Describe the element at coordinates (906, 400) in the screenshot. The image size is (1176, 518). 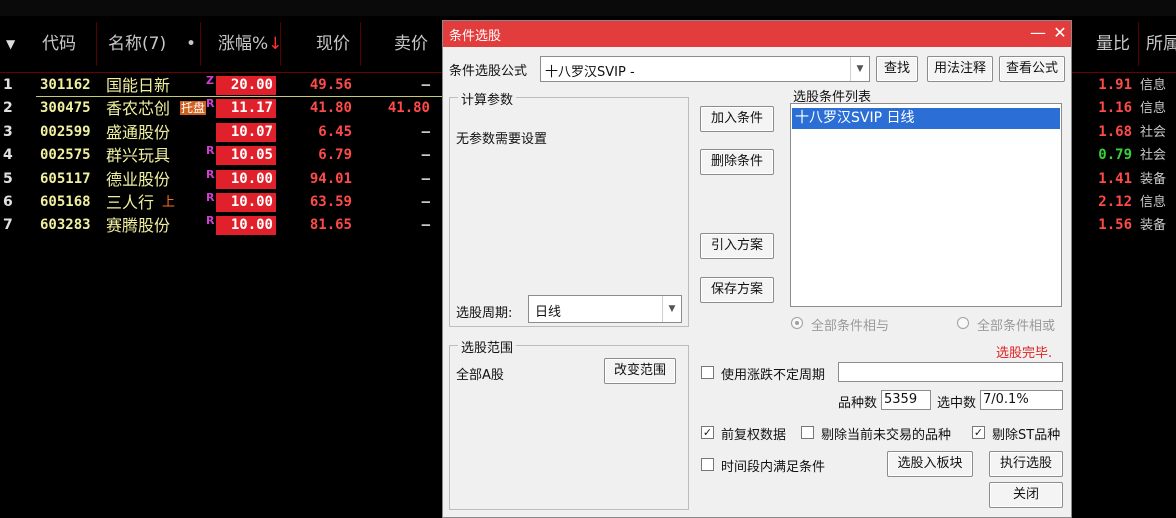
I see `count-value: 5359` at that location.